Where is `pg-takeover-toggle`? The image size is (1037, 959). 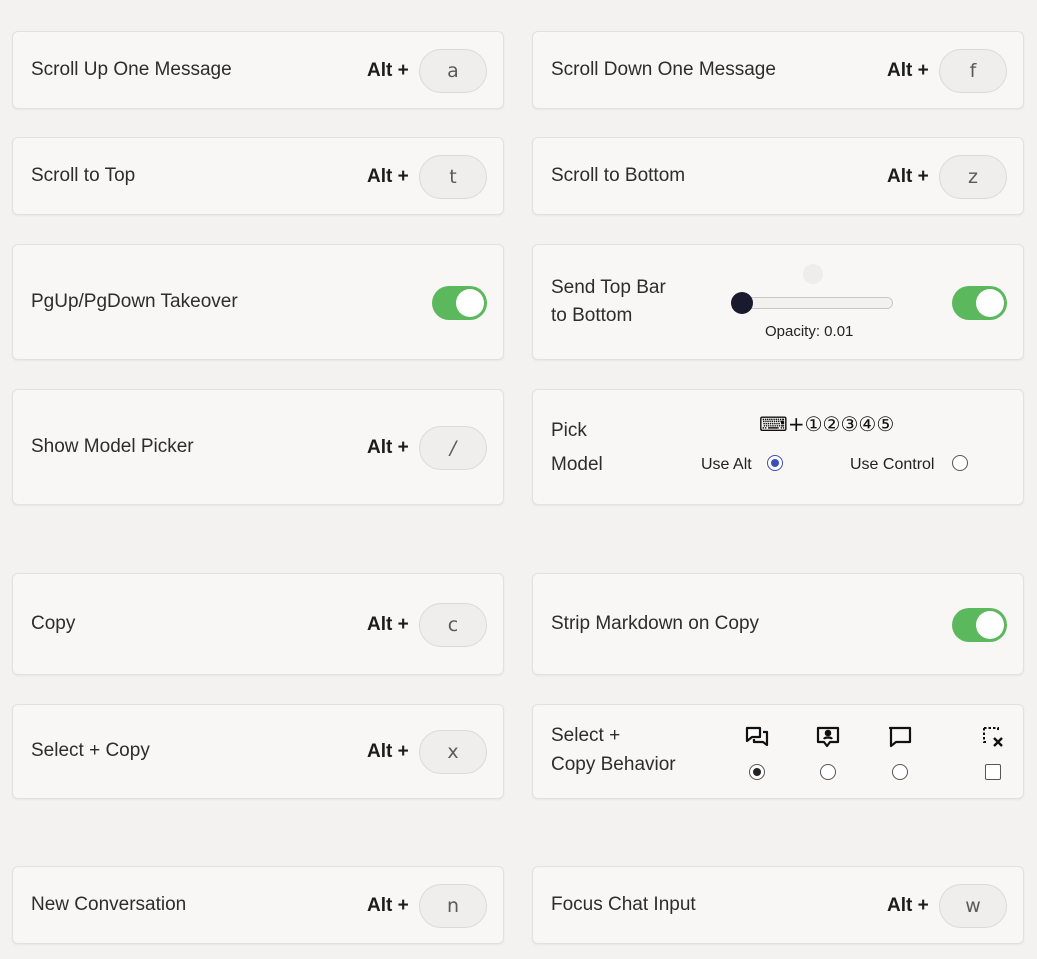
pg-takeover-toggle is located at coordinates (459, 303).